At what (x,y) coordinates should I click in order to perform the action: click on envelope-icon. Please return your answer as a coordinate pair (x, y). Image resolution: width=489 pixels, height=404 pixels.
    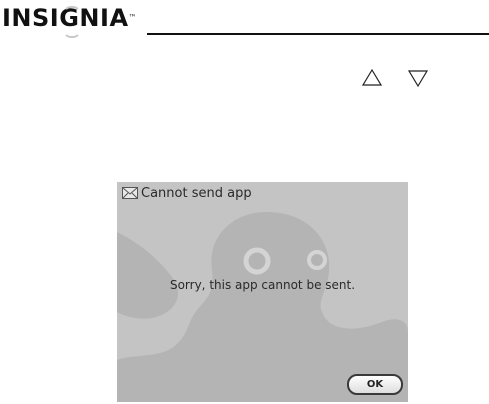
    Looking at the image, I should click on (130, 193).